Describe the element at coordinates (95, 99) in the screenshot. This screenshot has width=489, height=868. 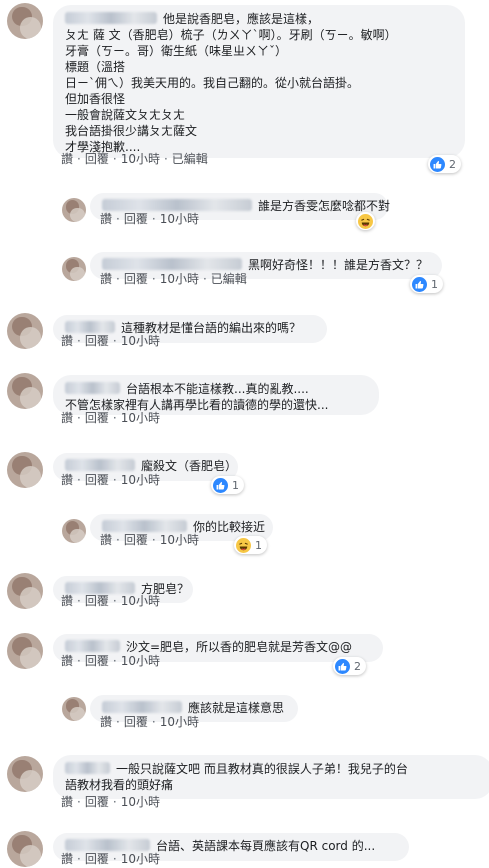
I see `comment-text: 但加香很怪` at that location.